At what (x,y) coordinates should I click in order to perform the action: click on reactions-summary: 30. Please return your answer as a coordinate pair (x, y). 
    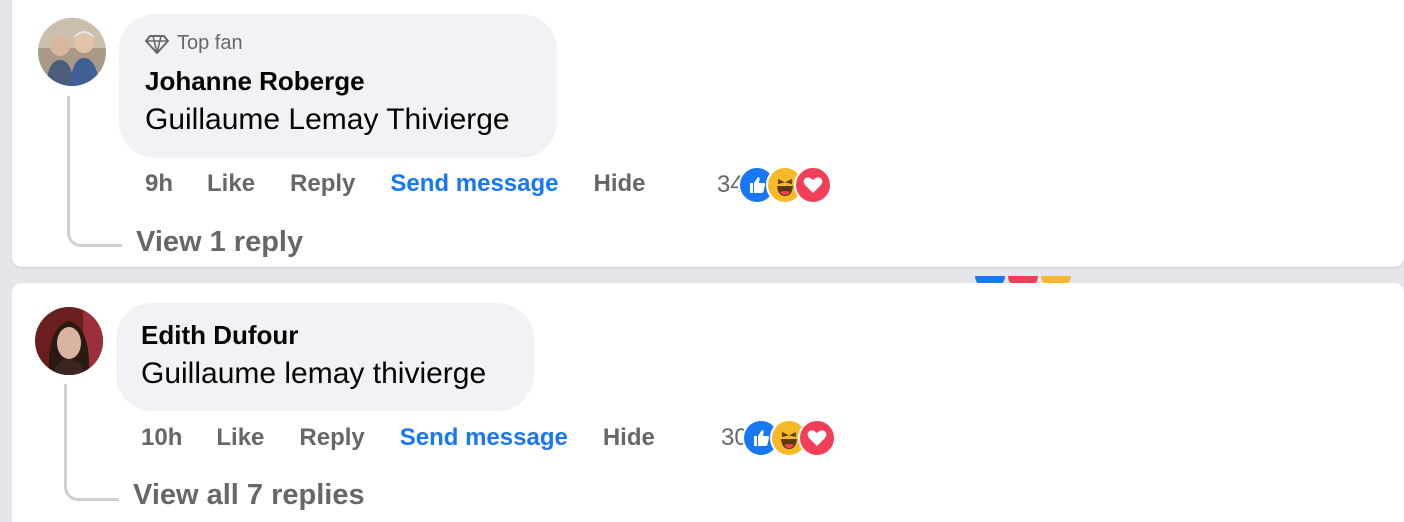
    Looking at the image, I should click on (778, 438).